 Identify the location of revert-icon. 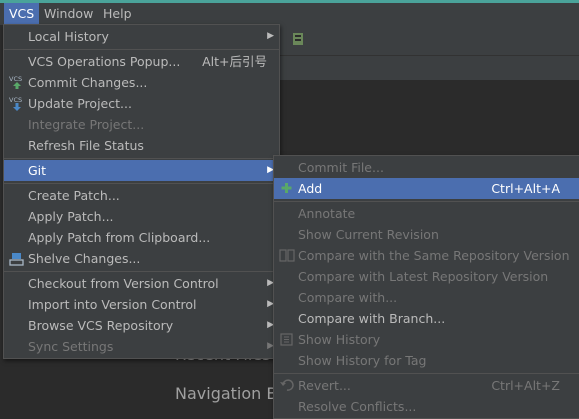
(287, 385).